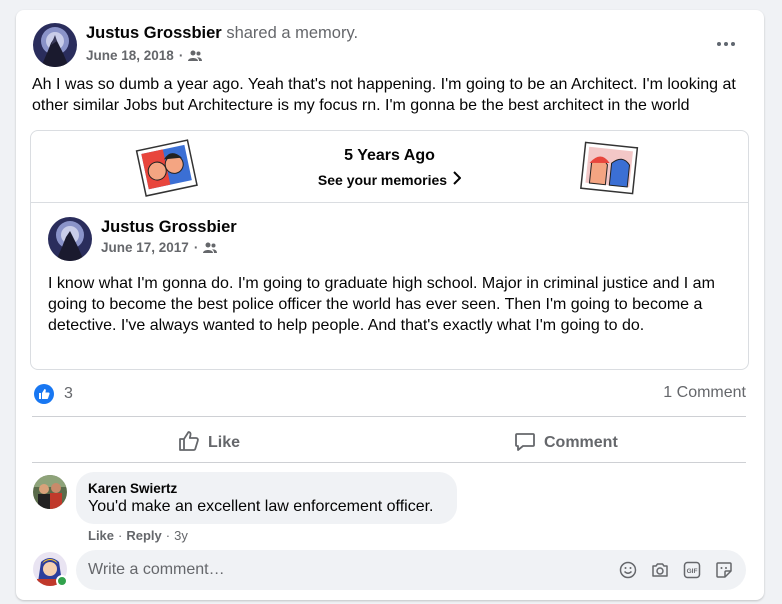 The height and width of the screenshot is (604, 782). I want to click on comment-button: Comment, so click(566, 443).